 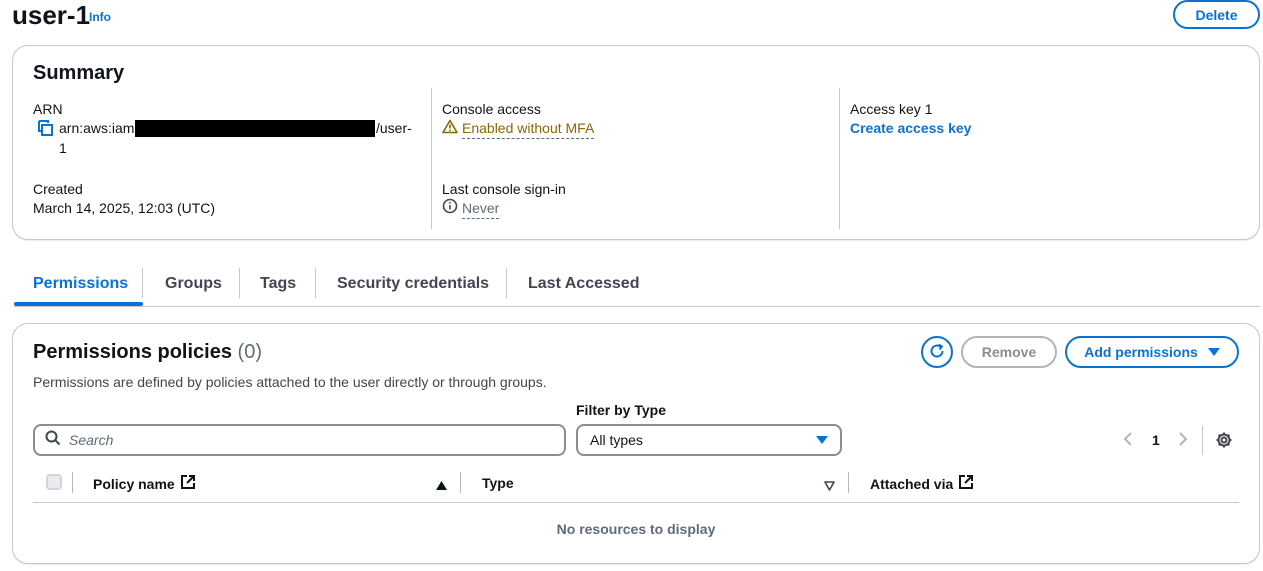 What do you see at coordinates (637, 306) in the screenshot?
I see `tabs-baseline` at bounding box center [637, 306].